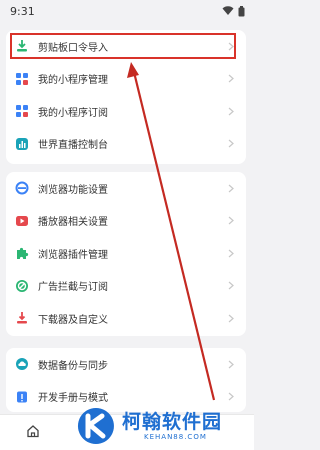  I want to click on watermark: 柯翰软件园 KEHAN88.COM, so click(162, 426).